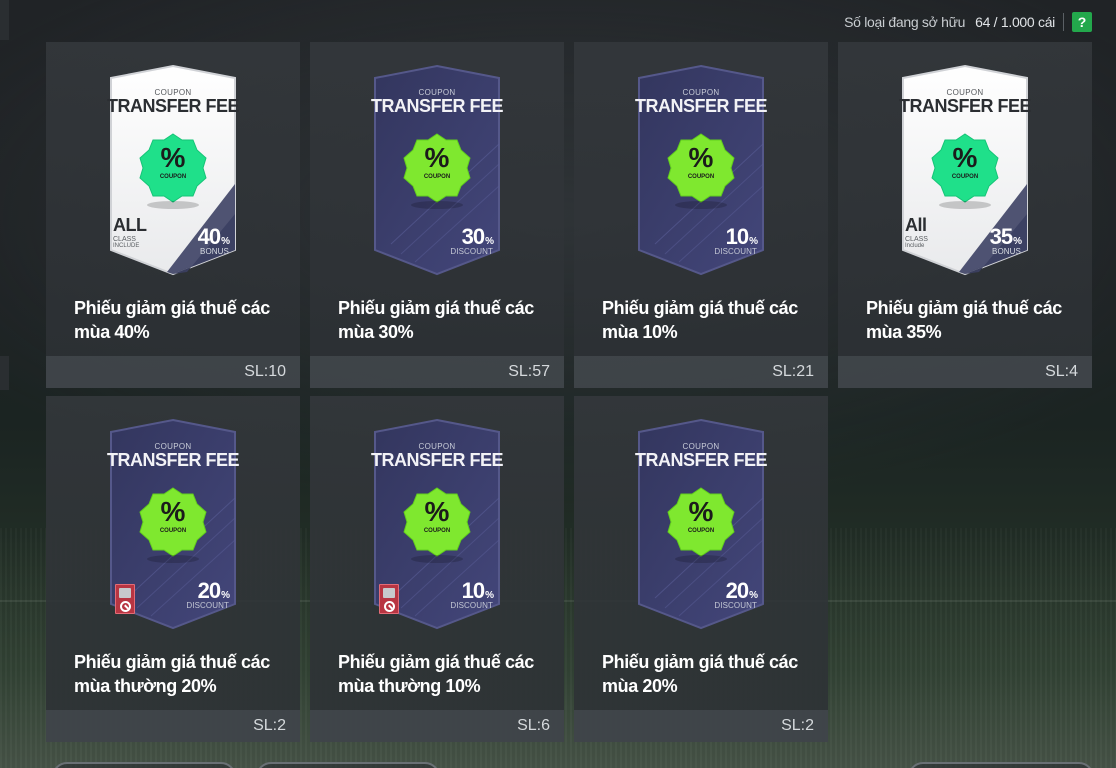  Describe the element at coordinates (529, 371) in the screenshot. I see `item-quantity: SL:57` at that location.